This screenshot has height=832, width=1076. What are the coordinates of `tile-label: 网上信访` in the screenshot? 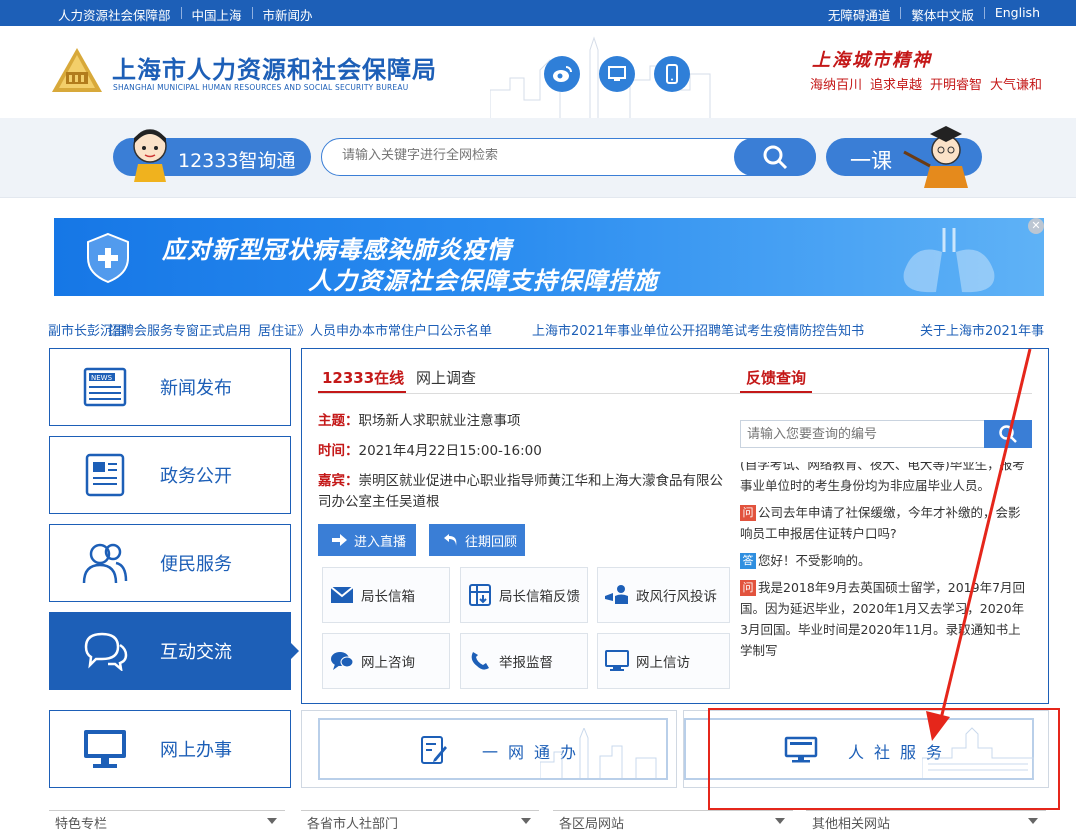 It's located at (663, 663).